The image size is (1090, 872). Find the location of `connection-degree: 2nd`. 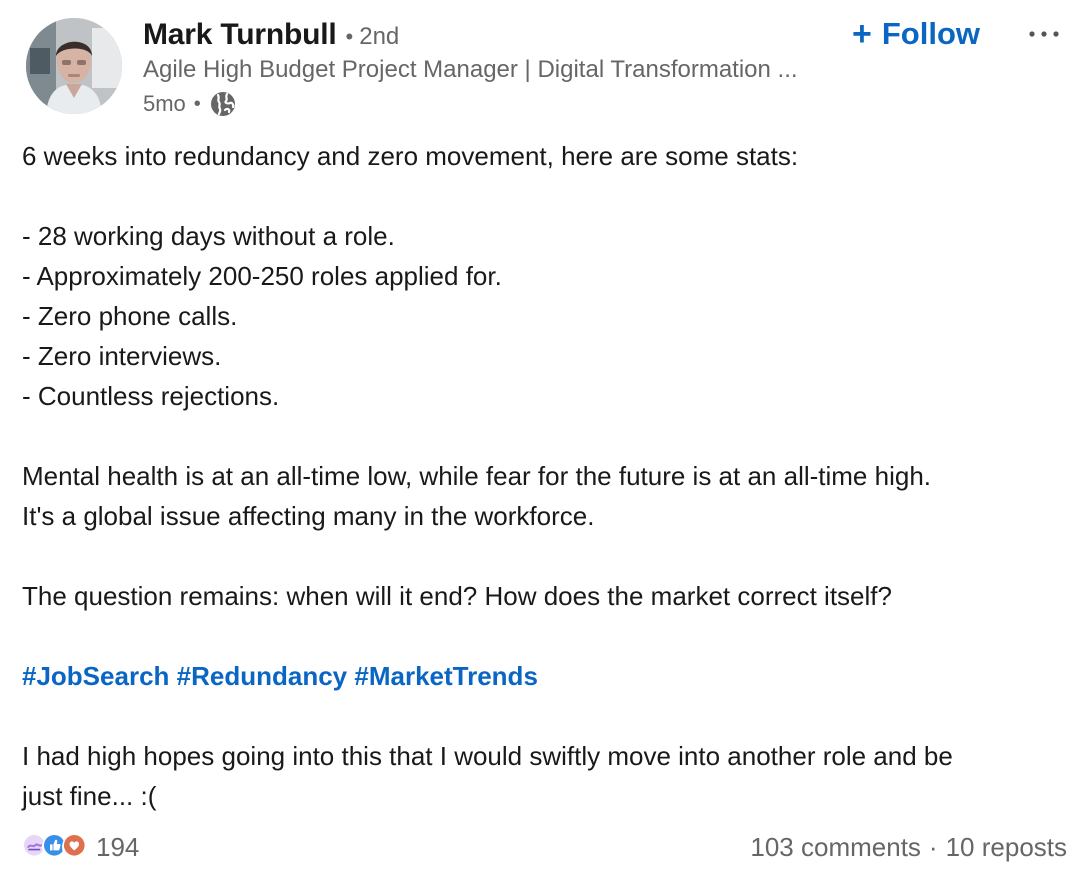

connection-degree: 2nd is located at coordinates (379, 36).